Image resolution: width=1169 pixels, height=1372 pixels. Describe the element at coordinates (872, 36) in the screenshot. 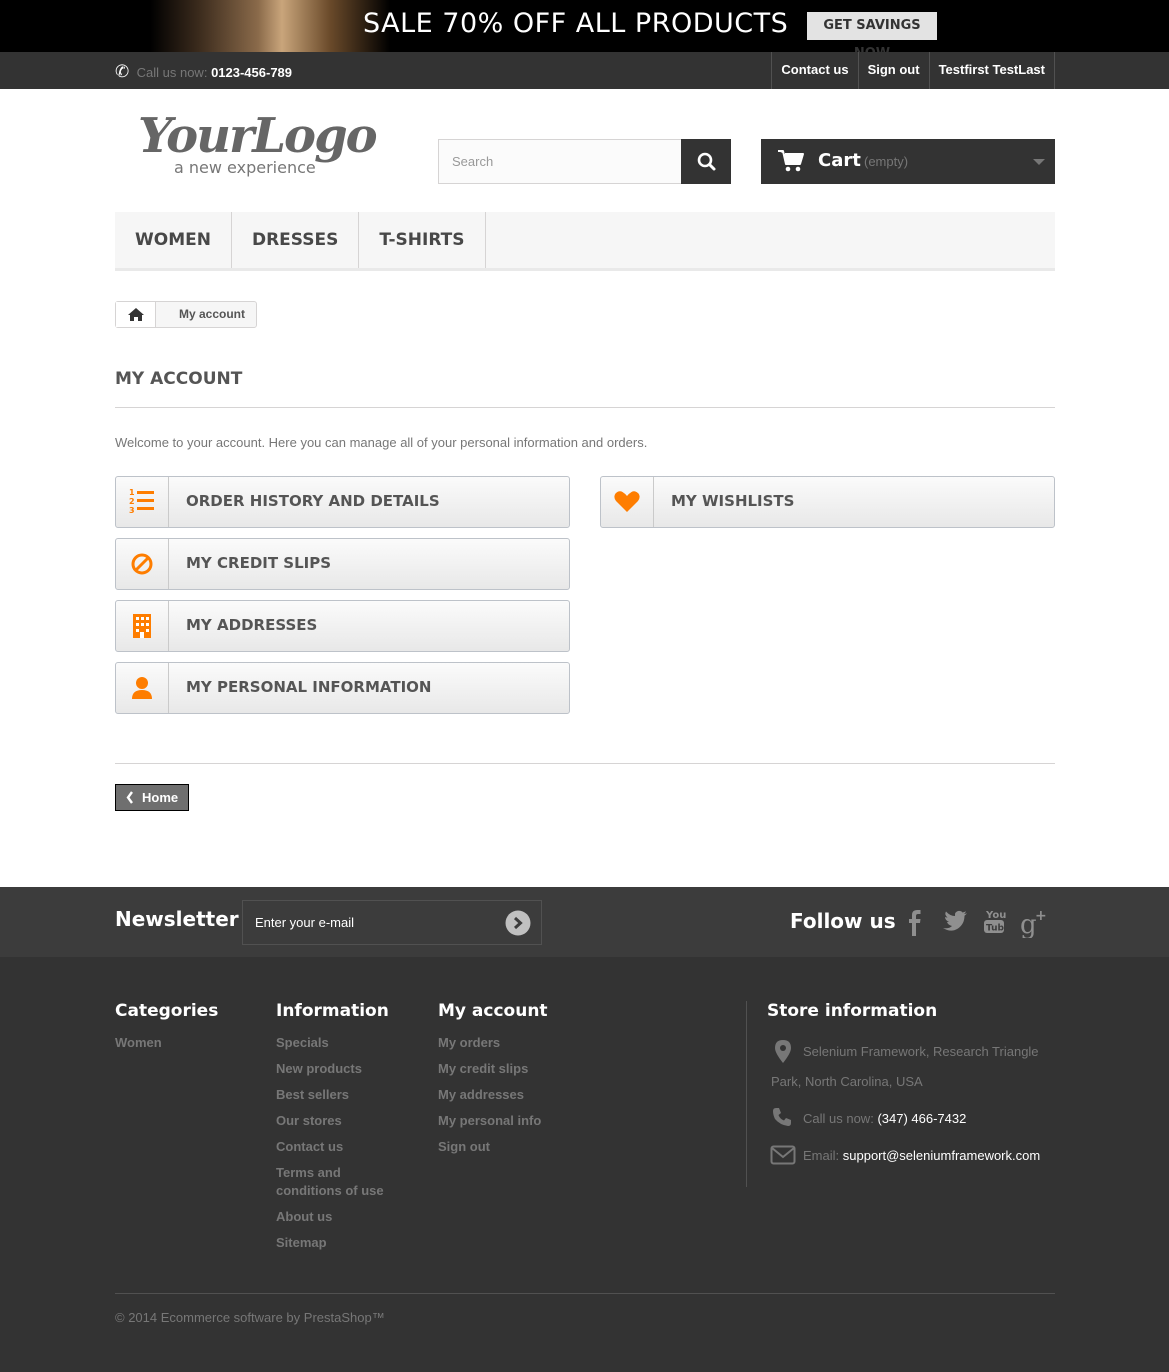

I see `get-savings-button: GET SAVINGS NOW` at that location.